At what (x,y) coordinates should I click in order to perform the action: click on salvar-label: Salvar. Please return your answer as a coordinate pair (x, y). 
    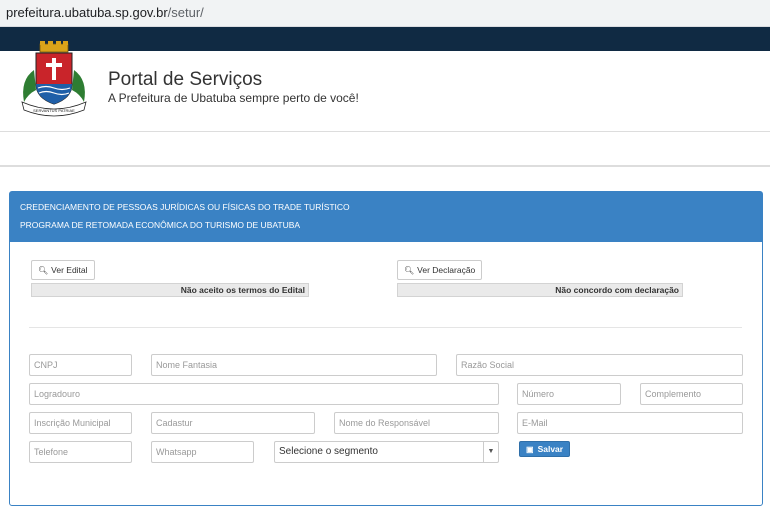
    Looking at the image, I should click on (550, 449).